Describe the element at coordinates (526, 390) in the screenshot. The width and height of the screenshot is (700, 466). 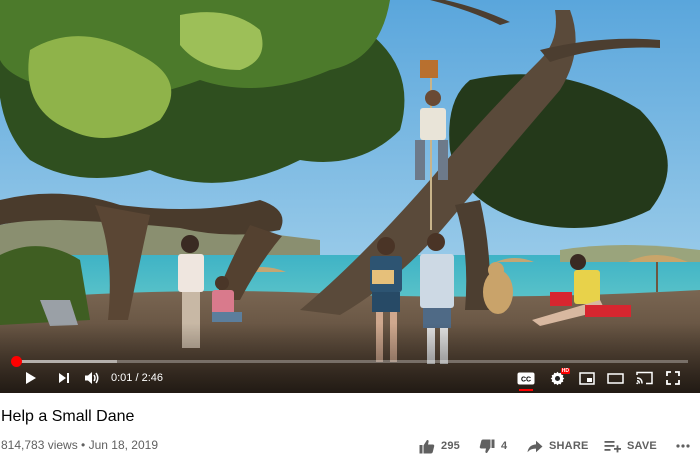
I see `captions-active-bar` at that location.